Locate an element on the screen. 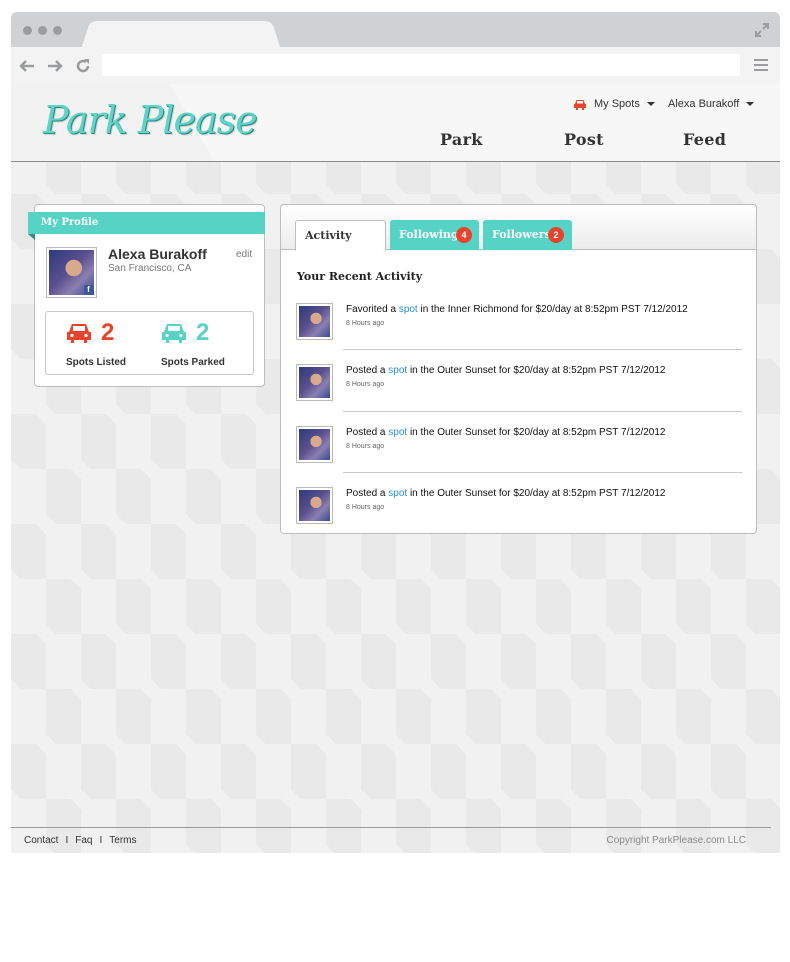 The width and height of the screenshot is (790, 962). nav-feed: Feed is located at coordinates (704, 139).